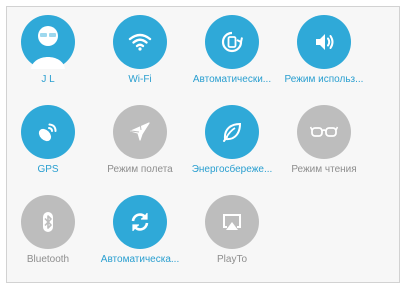 The height and width of the screenshot is (289, 406). I want to click on auto-rotate-icon, so click(232, 42).